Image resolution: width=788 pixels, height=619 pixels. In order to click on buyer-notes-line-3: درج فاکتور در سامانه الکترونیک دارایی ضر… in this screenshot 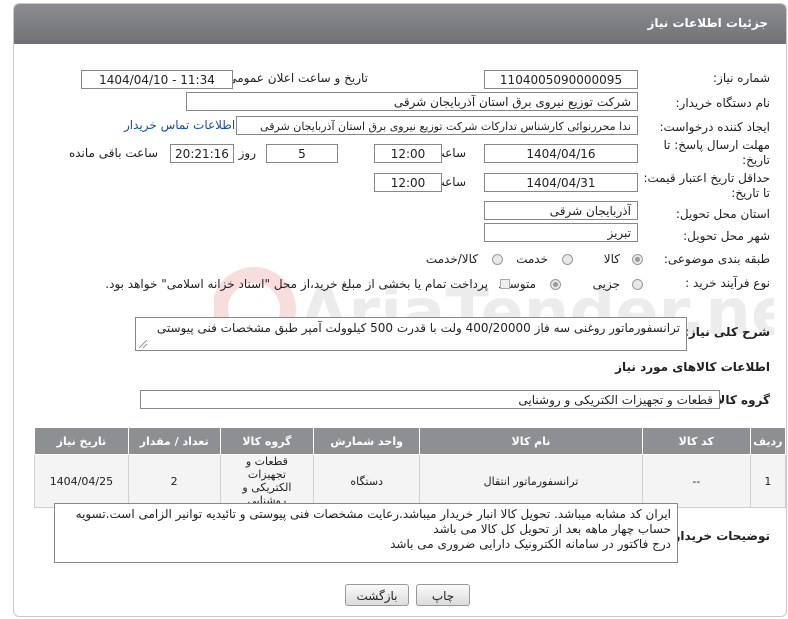, I will do `click(530, 544)`.